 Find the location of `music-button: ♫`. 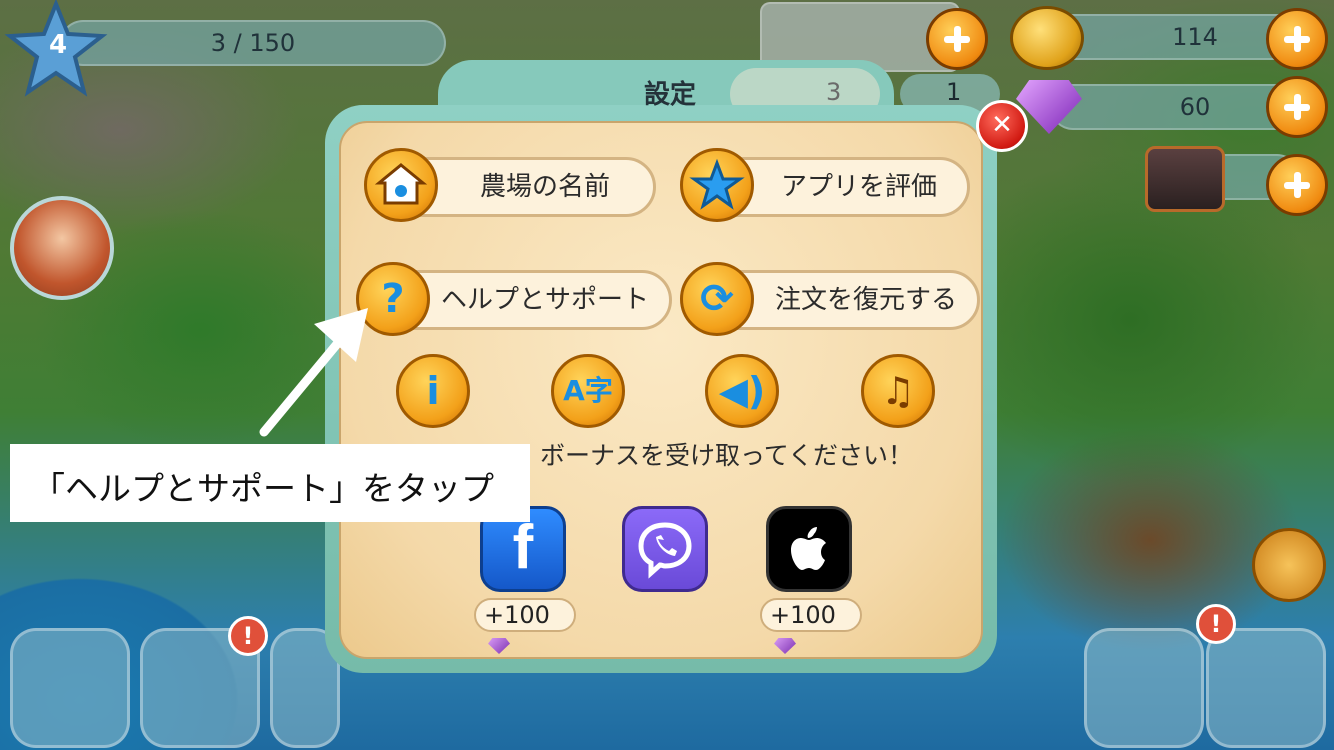

music-button: ♫ is located at coordinates (898, 391).